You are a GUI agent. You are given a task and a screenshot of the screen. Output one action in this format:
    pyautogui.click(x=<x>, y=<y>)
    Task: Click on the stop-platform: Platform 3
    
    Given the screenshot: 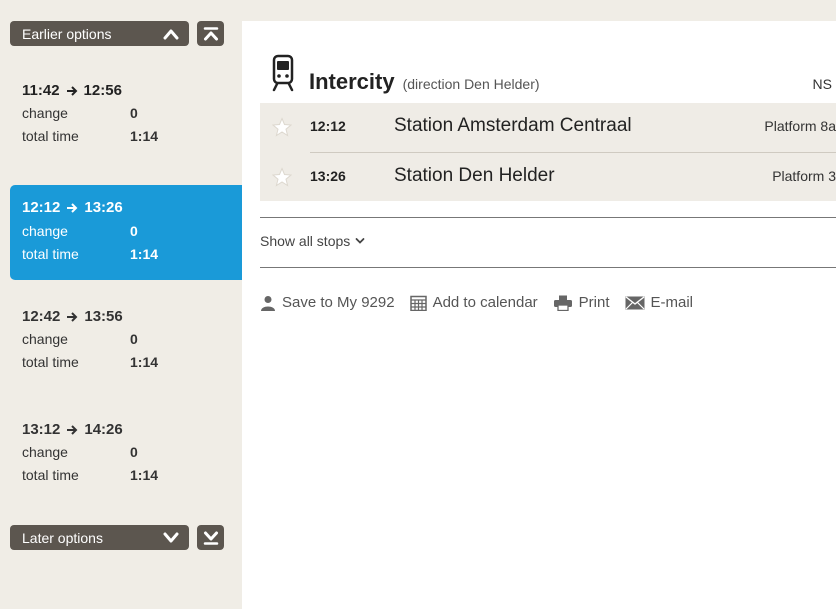 What is the action you would take?
    pyautogui.click(x=804, y=176)
    